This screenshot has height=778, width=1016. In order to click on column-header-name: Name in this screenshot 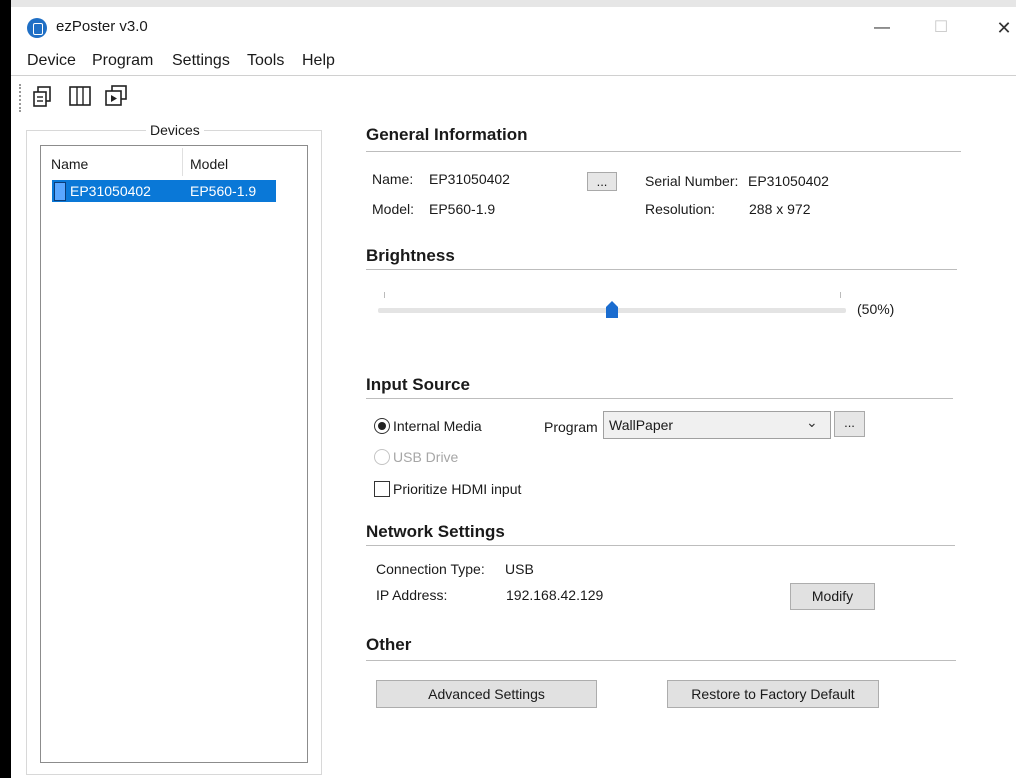, I will do `click(69, 164)`.